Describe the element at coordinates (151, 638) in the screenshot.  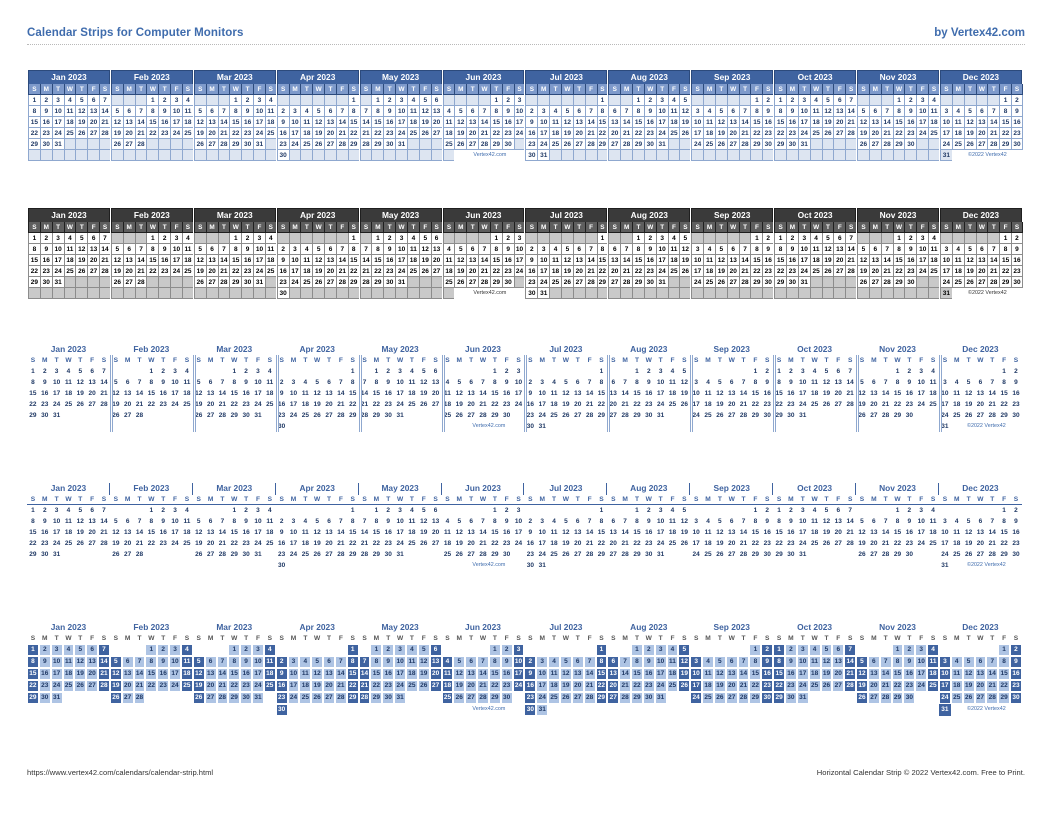
I see `weekday-header-row: SMTWTFS` at that location.